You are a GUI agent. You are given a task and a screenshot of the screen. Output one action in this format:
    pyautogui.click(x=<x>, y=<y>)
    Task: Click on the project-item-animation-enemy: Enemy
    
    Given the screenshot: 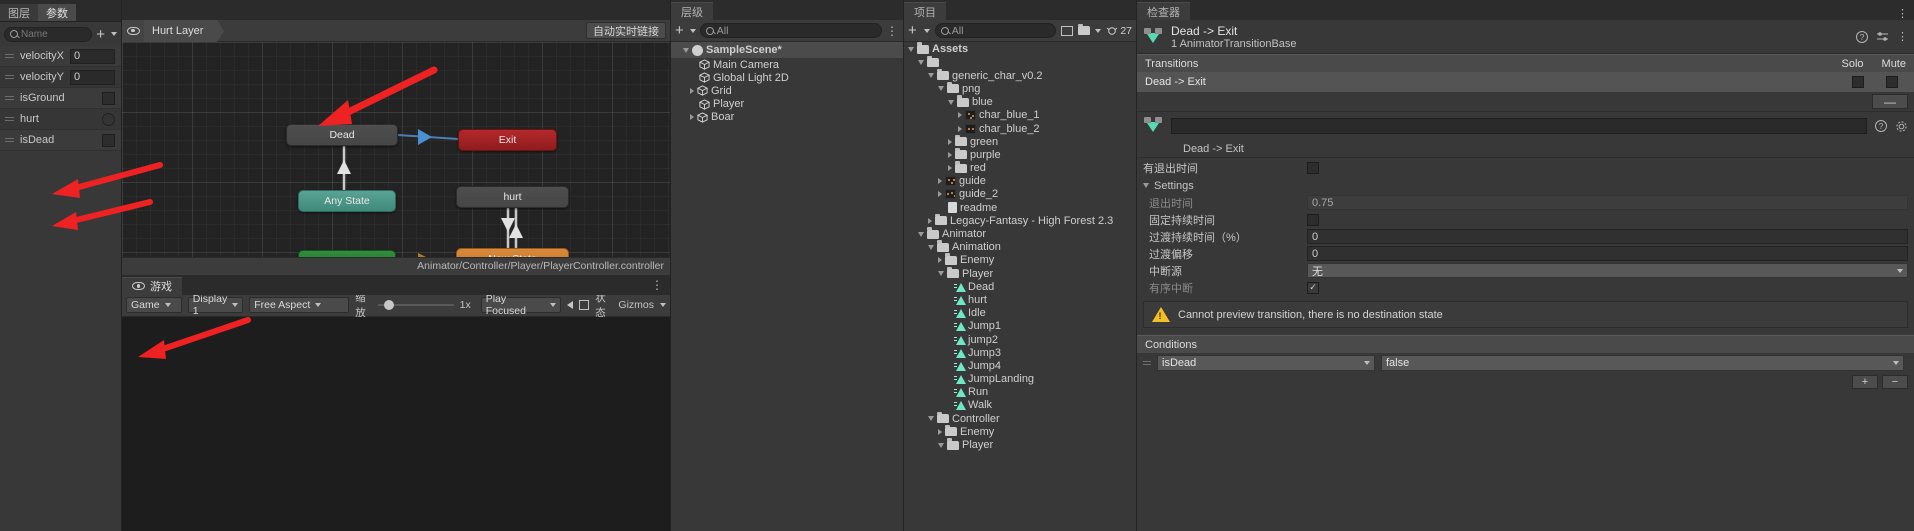 What is the action you would take?
    pyautogui.click(x=1020, y=260)
    